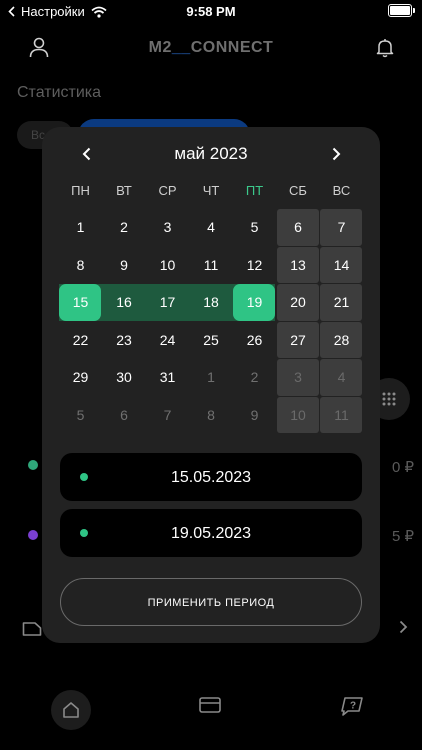 This screenshot has height=750, width=422. I want to click on tab-home, so click(71, 710).